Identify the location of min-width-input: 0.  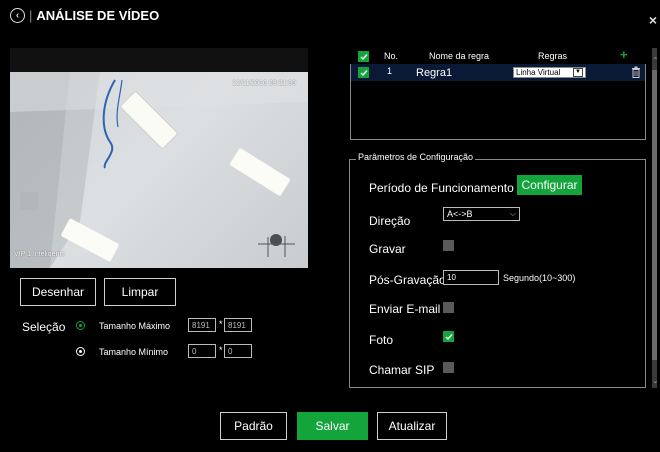
(202, 351).